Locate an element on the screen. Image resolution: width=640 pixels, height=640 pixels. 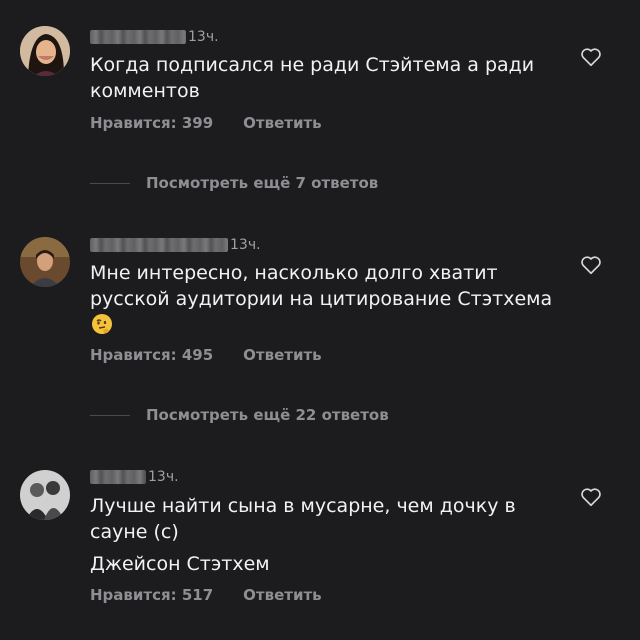
view-replies: Посмотреть ещё 7 ответов is located at coordinates (234, 183).